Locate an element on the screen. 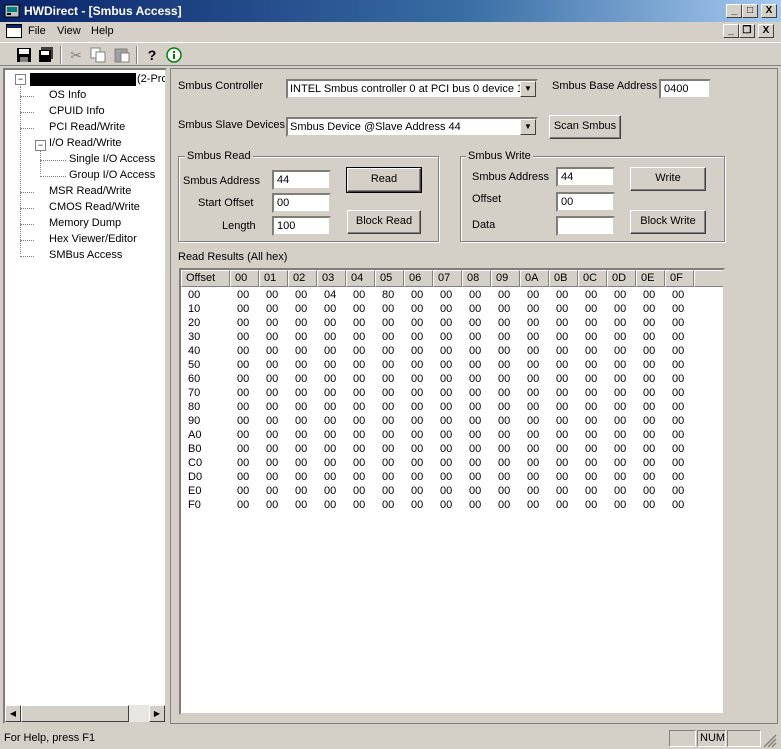  table-row: 50 00 00 00 00 00 00 00 00 00 00 00 00 00 00 00 00 is located at coordinates (451, 366).